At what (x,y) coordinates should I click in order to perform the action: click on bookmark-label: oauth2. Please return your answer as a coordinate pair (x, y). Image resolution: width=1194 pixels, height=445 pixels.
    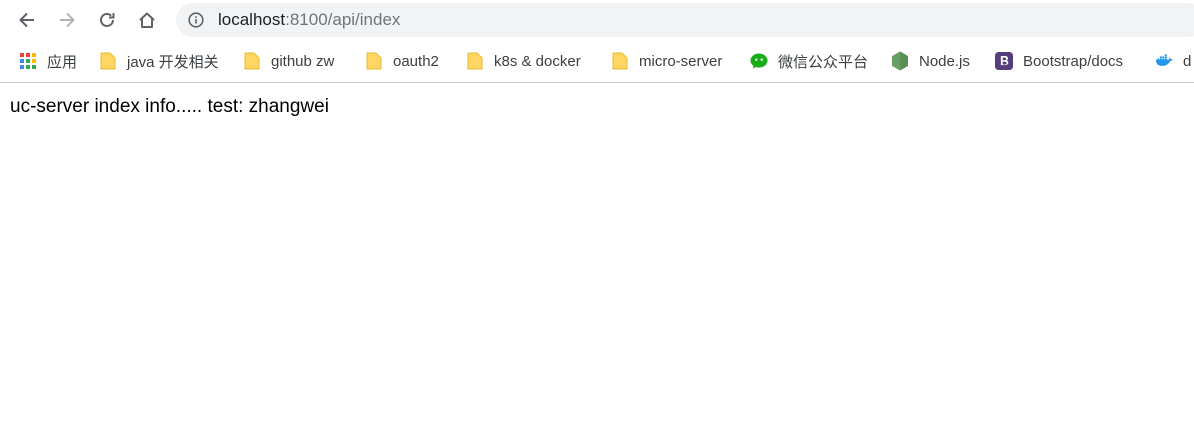
    Looking at the image, I should click on (416, 61).